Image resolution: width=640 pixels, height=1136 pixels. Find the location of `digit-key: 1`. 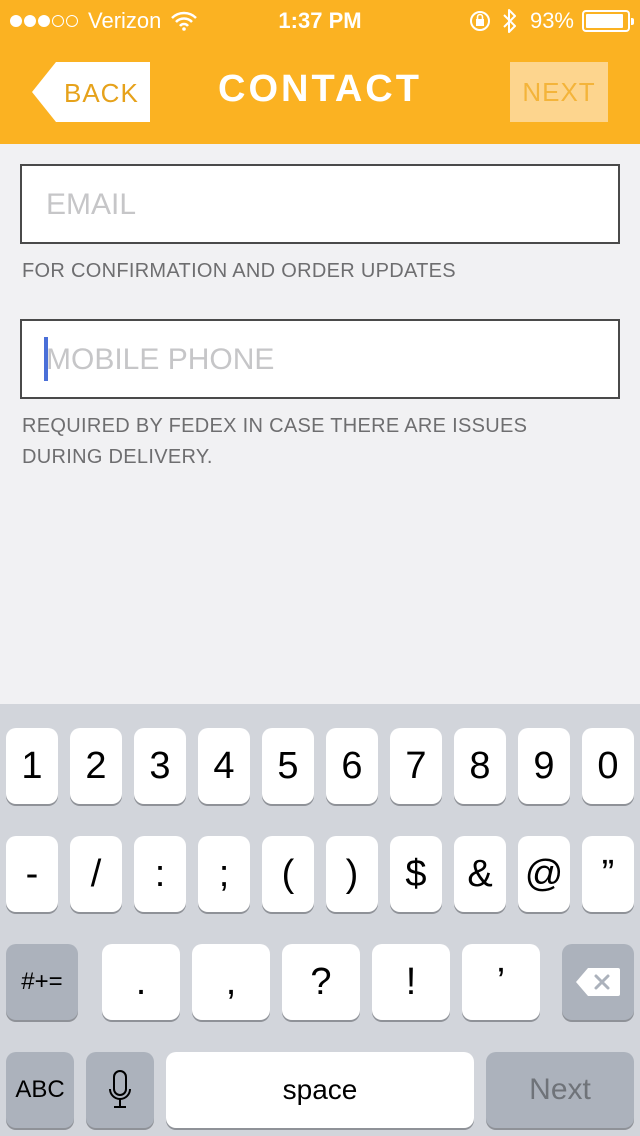

digit-key: 1 is located at coordinates (32, 766).